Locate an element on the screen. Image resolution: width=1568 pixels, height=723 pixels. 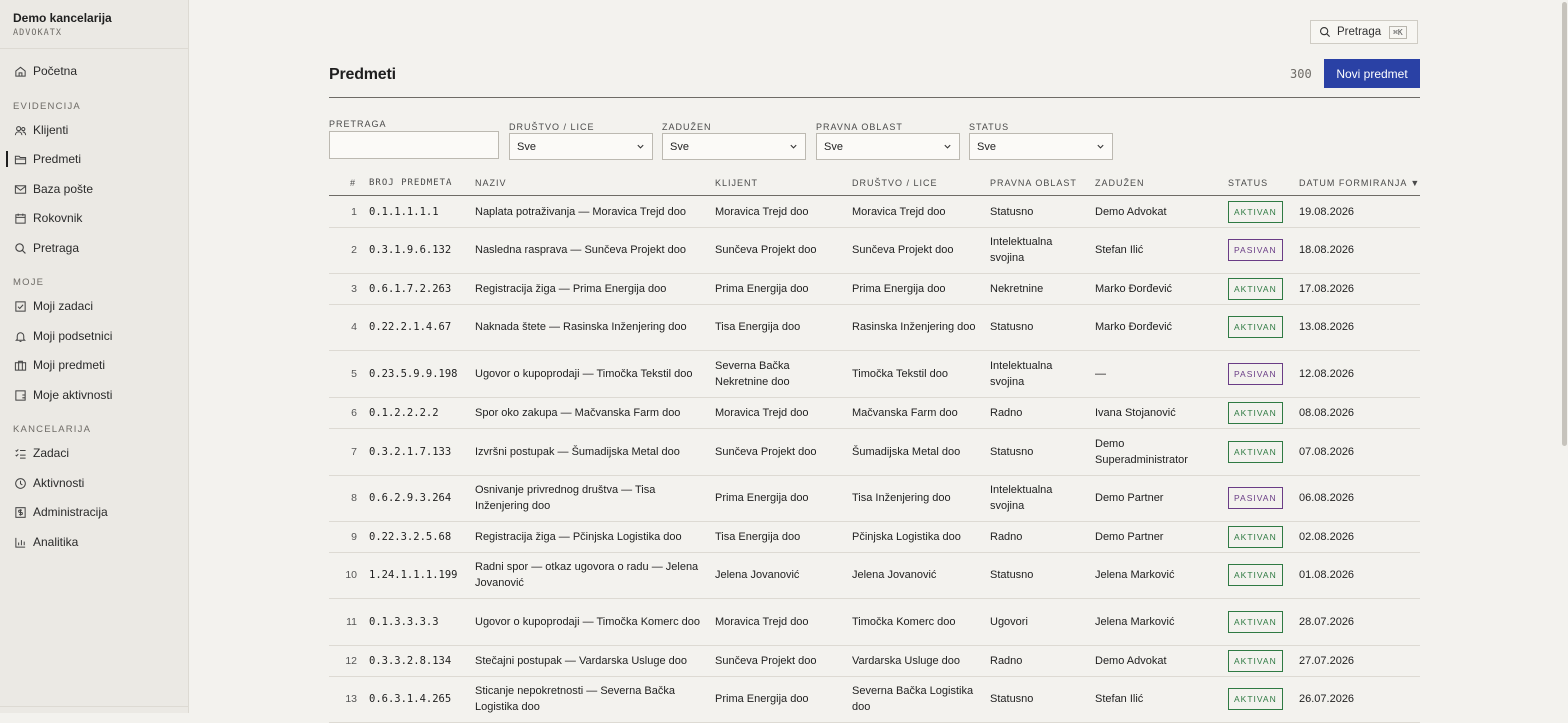
cell-datum: 19.08.2026 is located at coordinates (1354, 211).